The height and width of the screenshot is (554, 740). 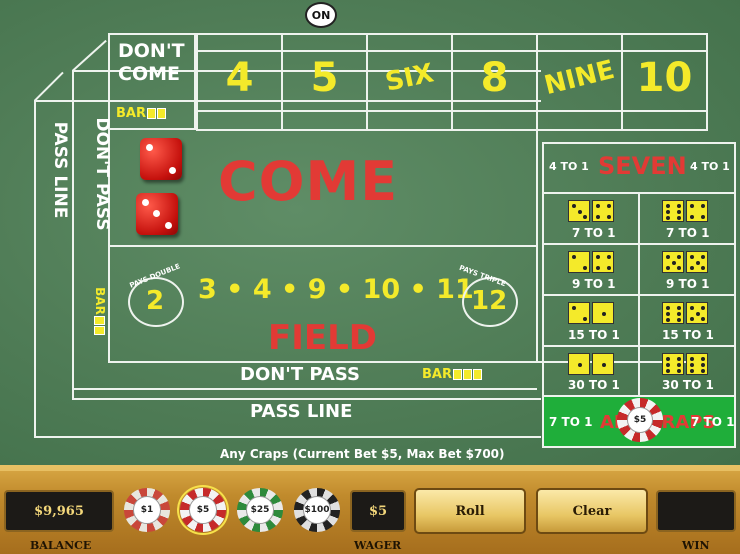 I want to click on dont-come-line1: DON'T, so click(x=151, y=51).